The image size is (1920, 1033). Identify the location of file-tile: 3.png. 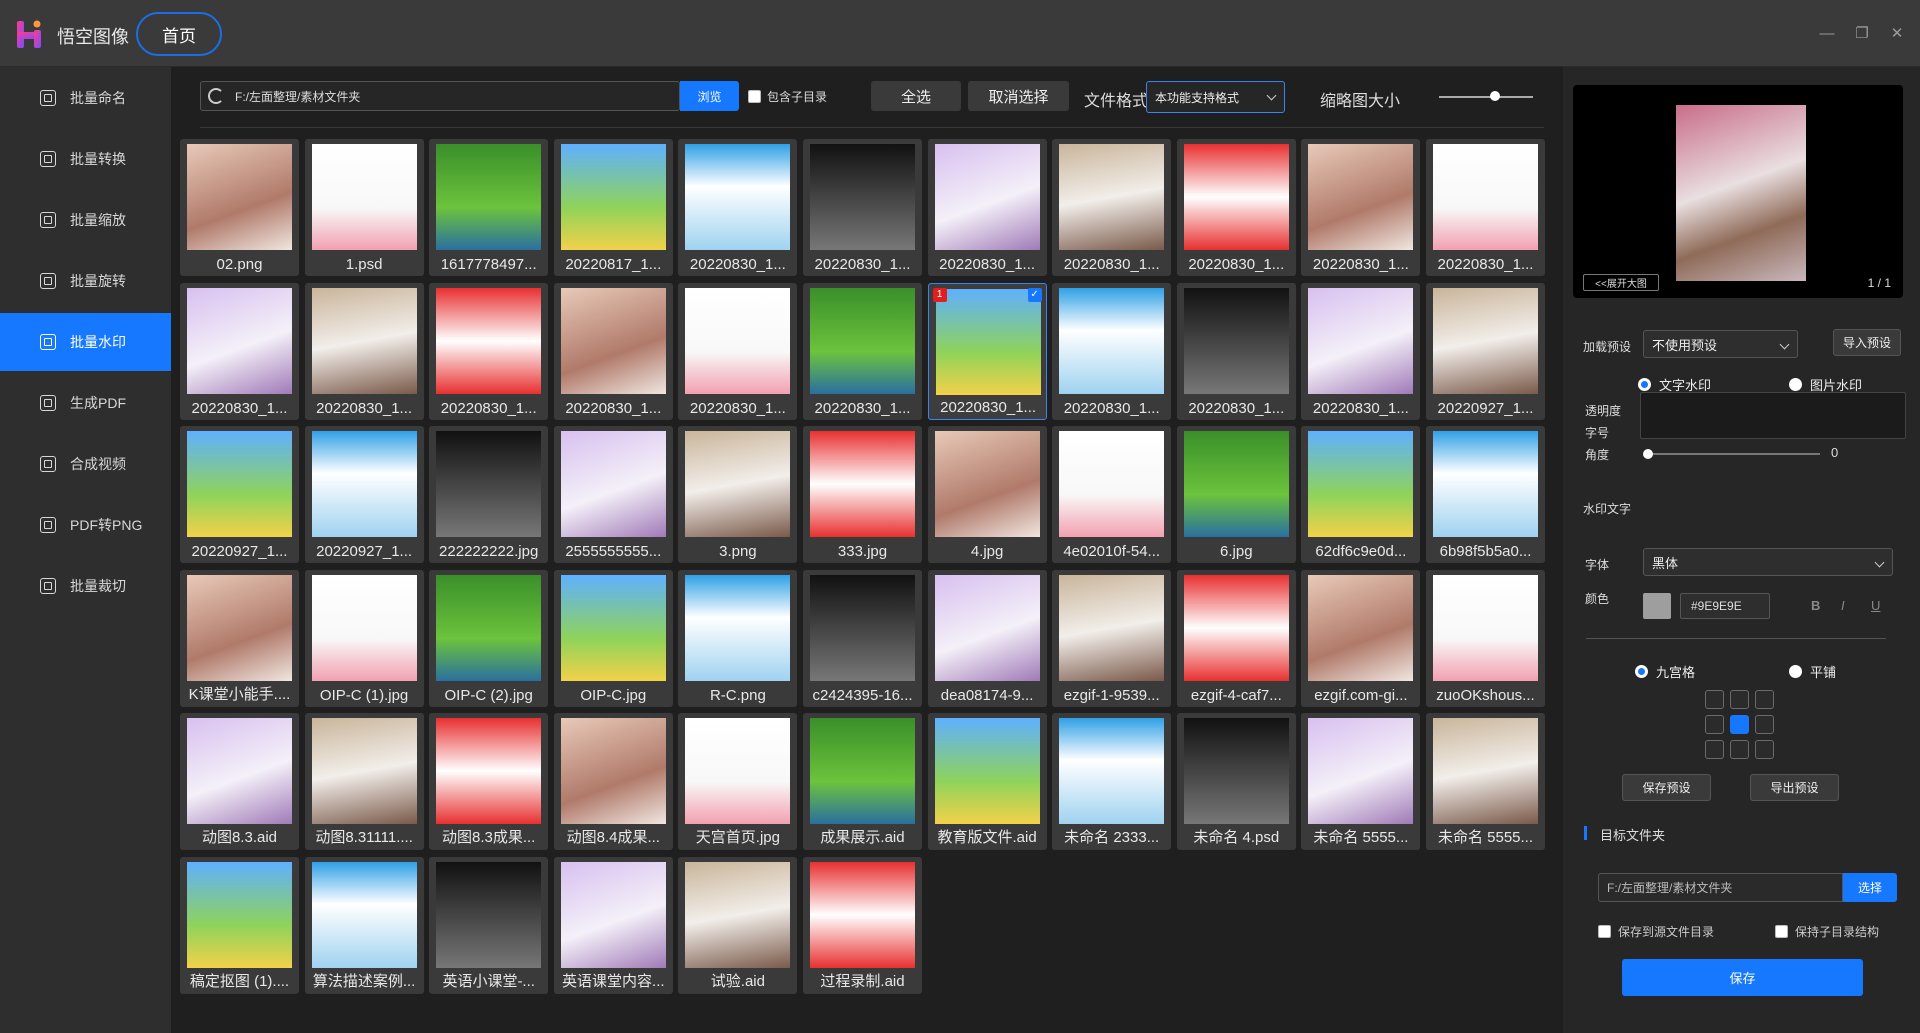
(738, 494).